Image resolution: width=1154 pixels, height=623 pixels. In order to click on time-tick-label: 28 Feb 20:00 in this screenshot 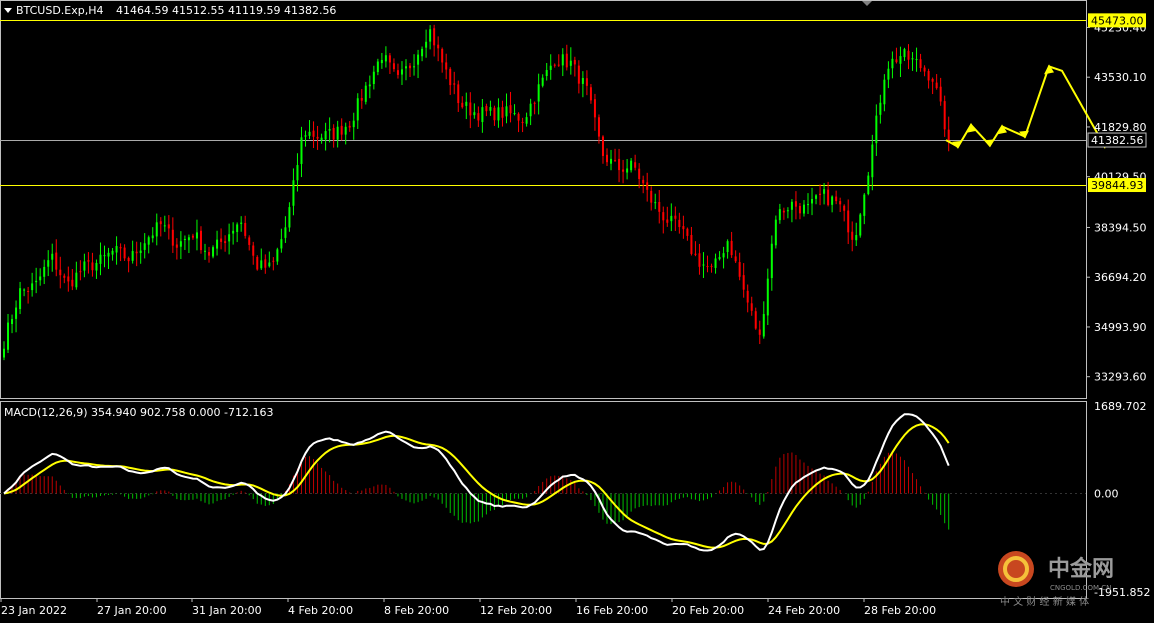, I will do `click(900, 610)`.